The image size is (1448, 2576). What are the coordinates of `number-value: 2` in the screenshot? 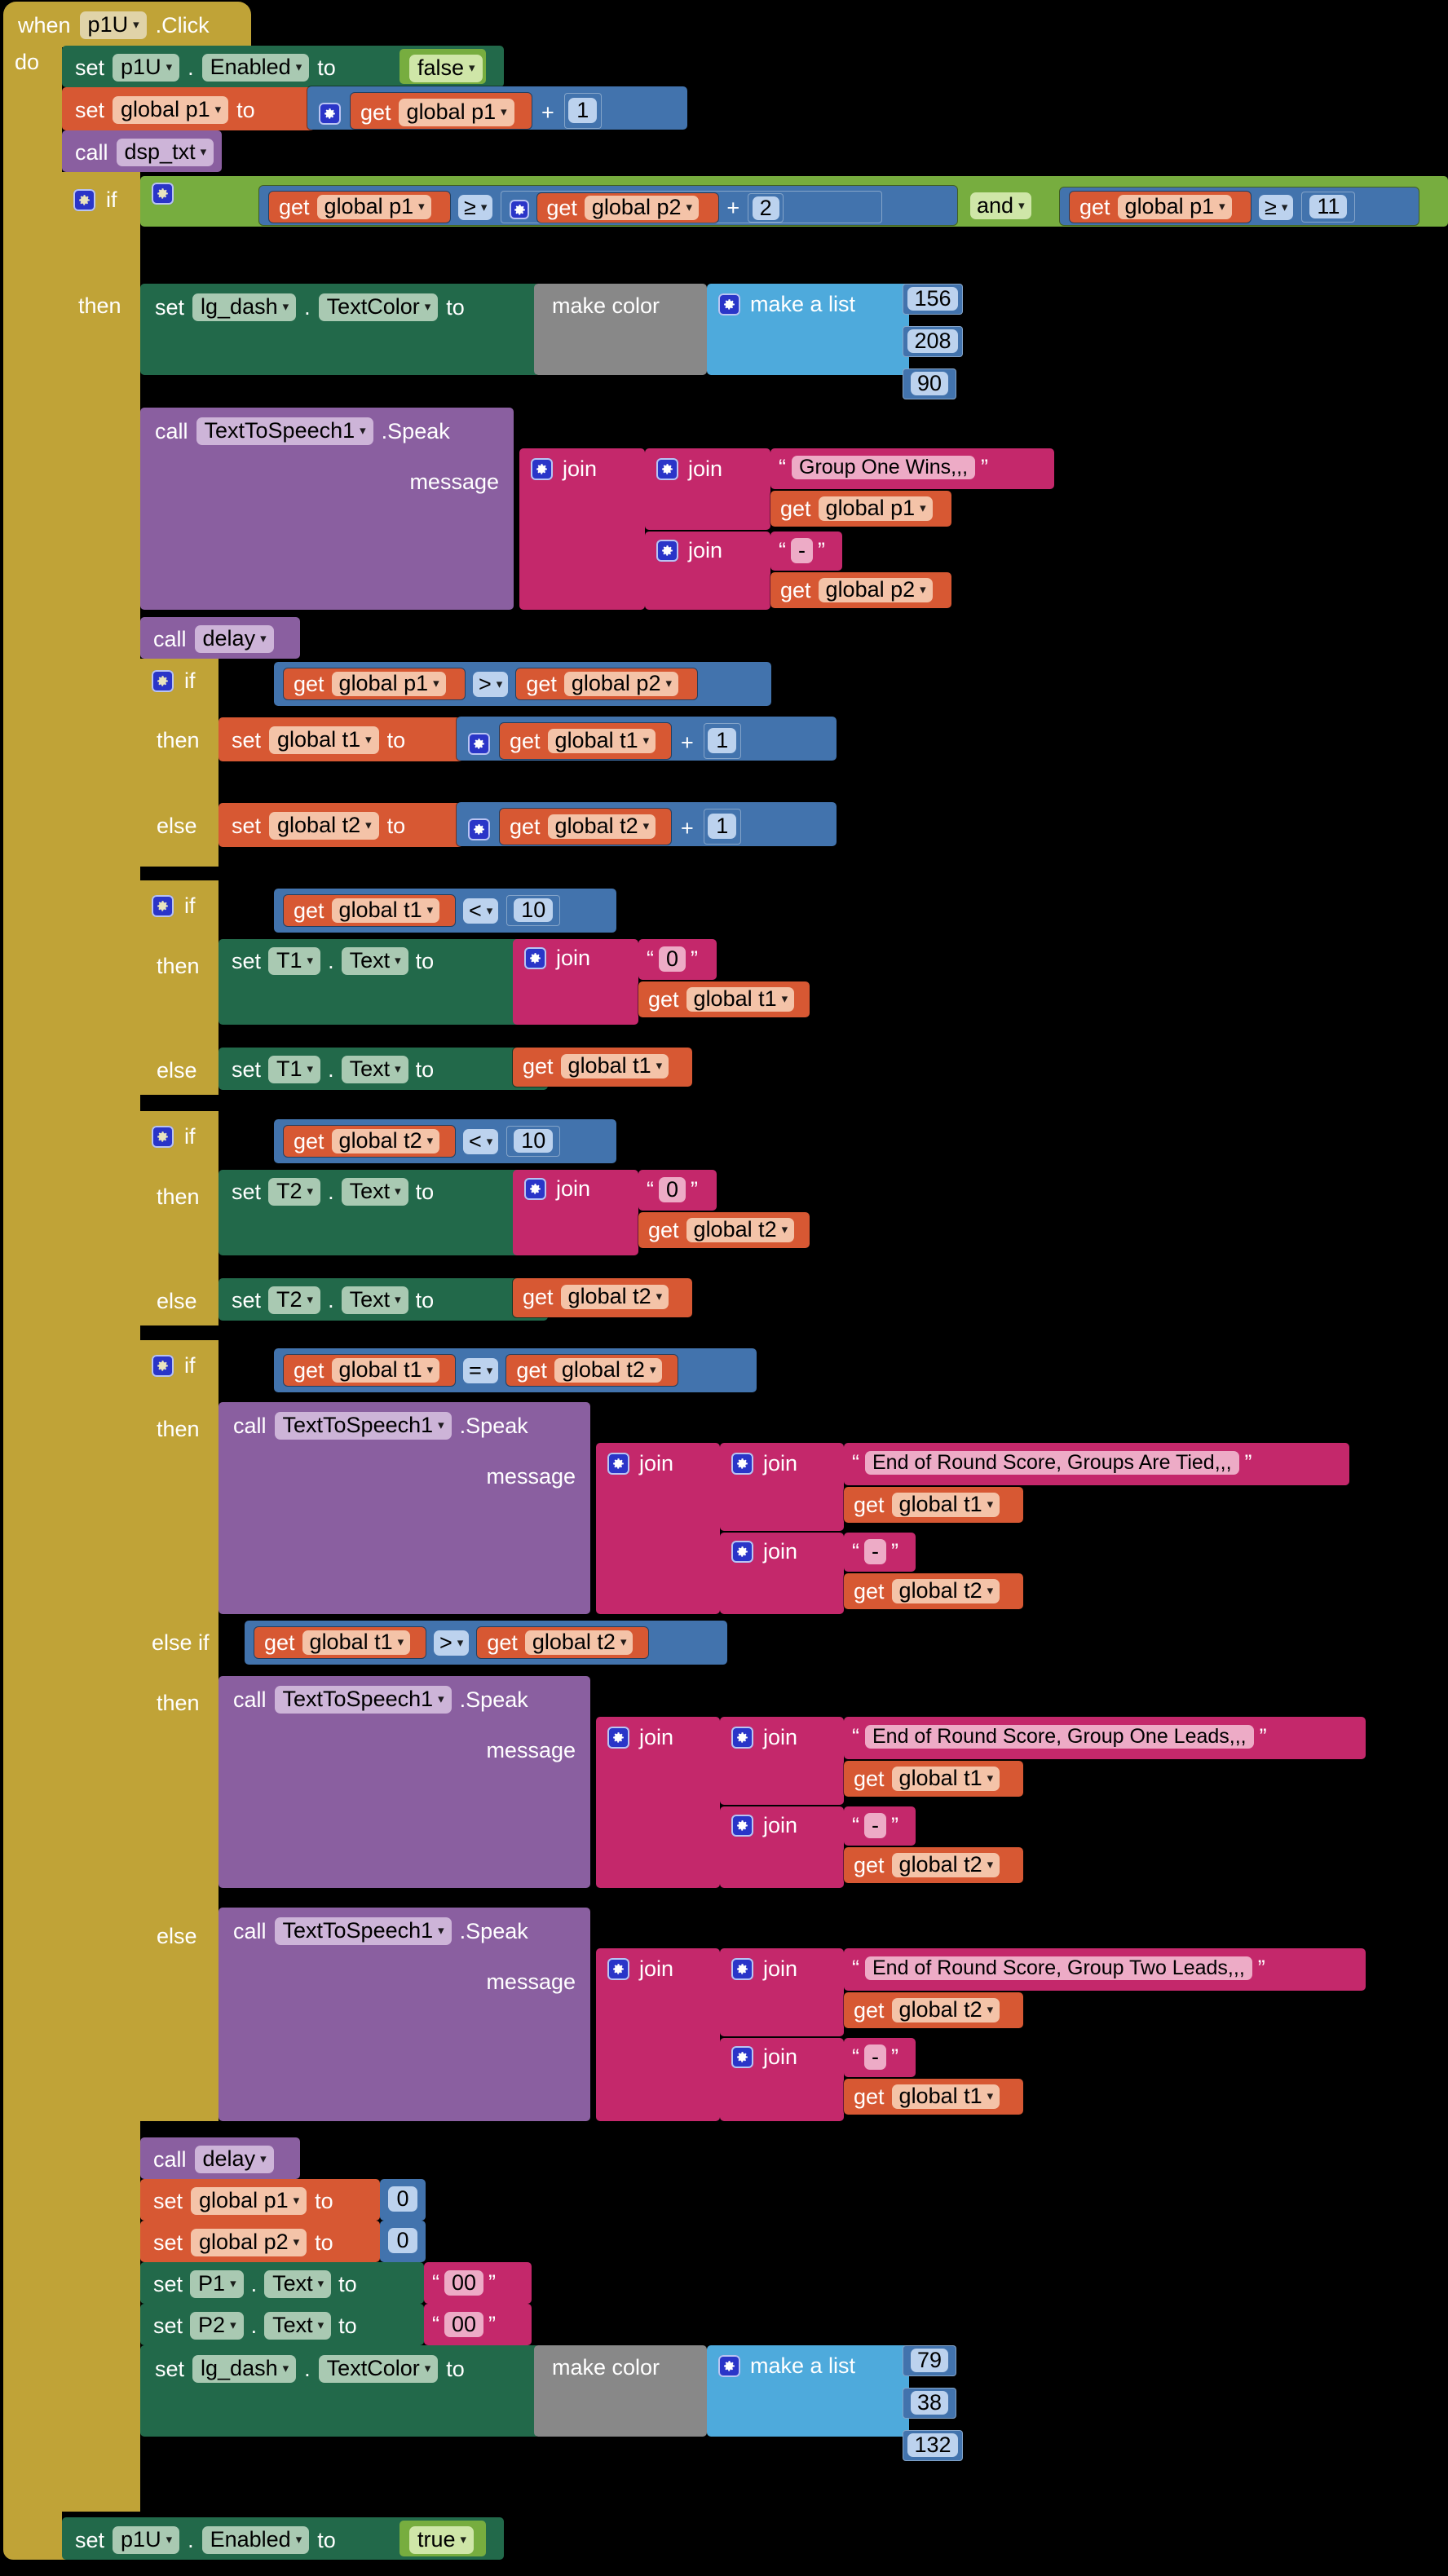 It's located at (765, 208).